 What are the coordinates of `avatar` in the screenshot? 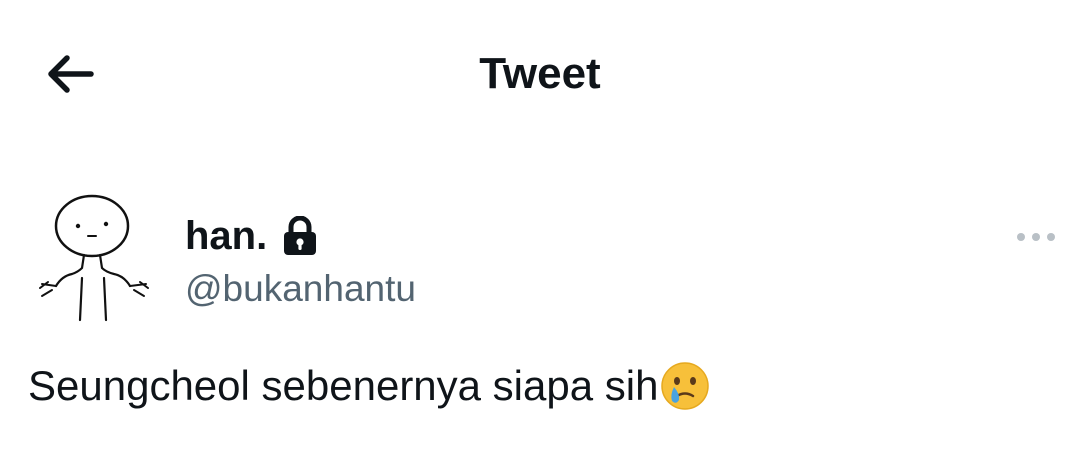 It's located at (95, 257).